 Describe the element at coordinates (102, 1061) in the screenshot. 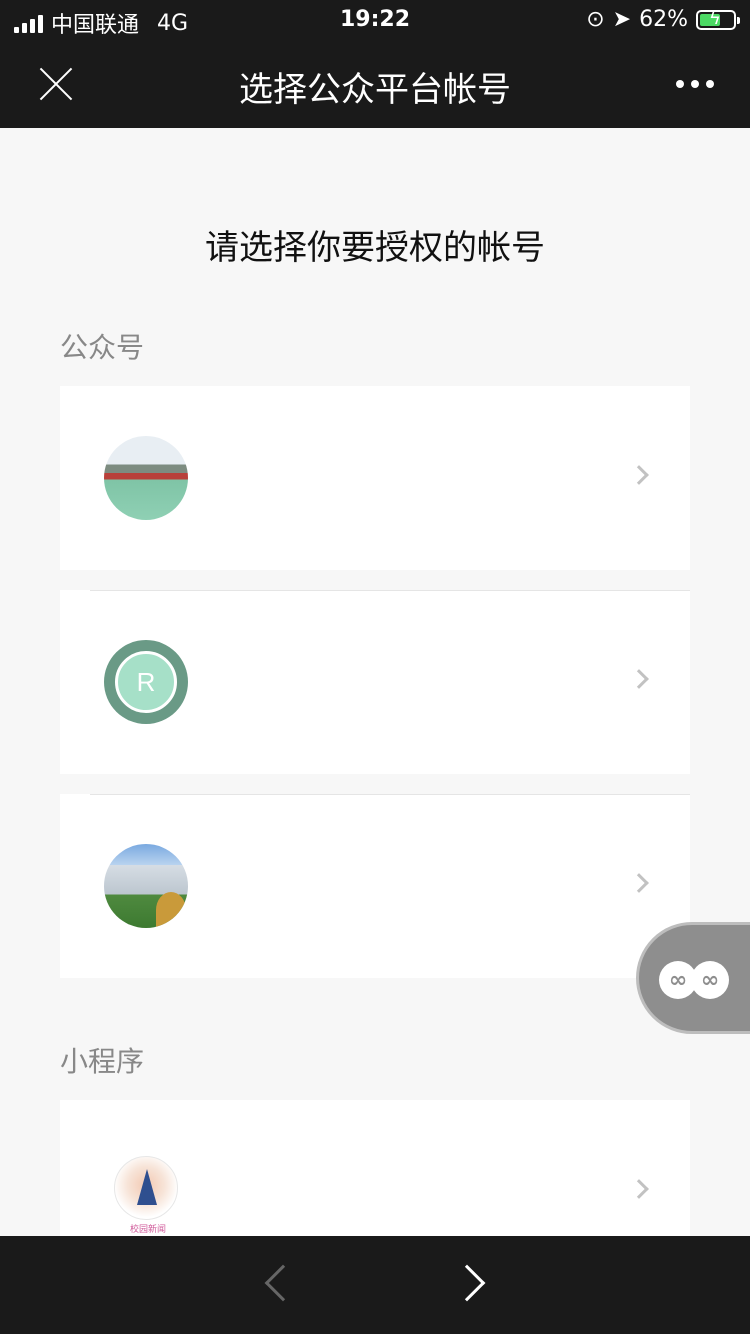

I see `section-label-mini-program: 小程序` at that location.